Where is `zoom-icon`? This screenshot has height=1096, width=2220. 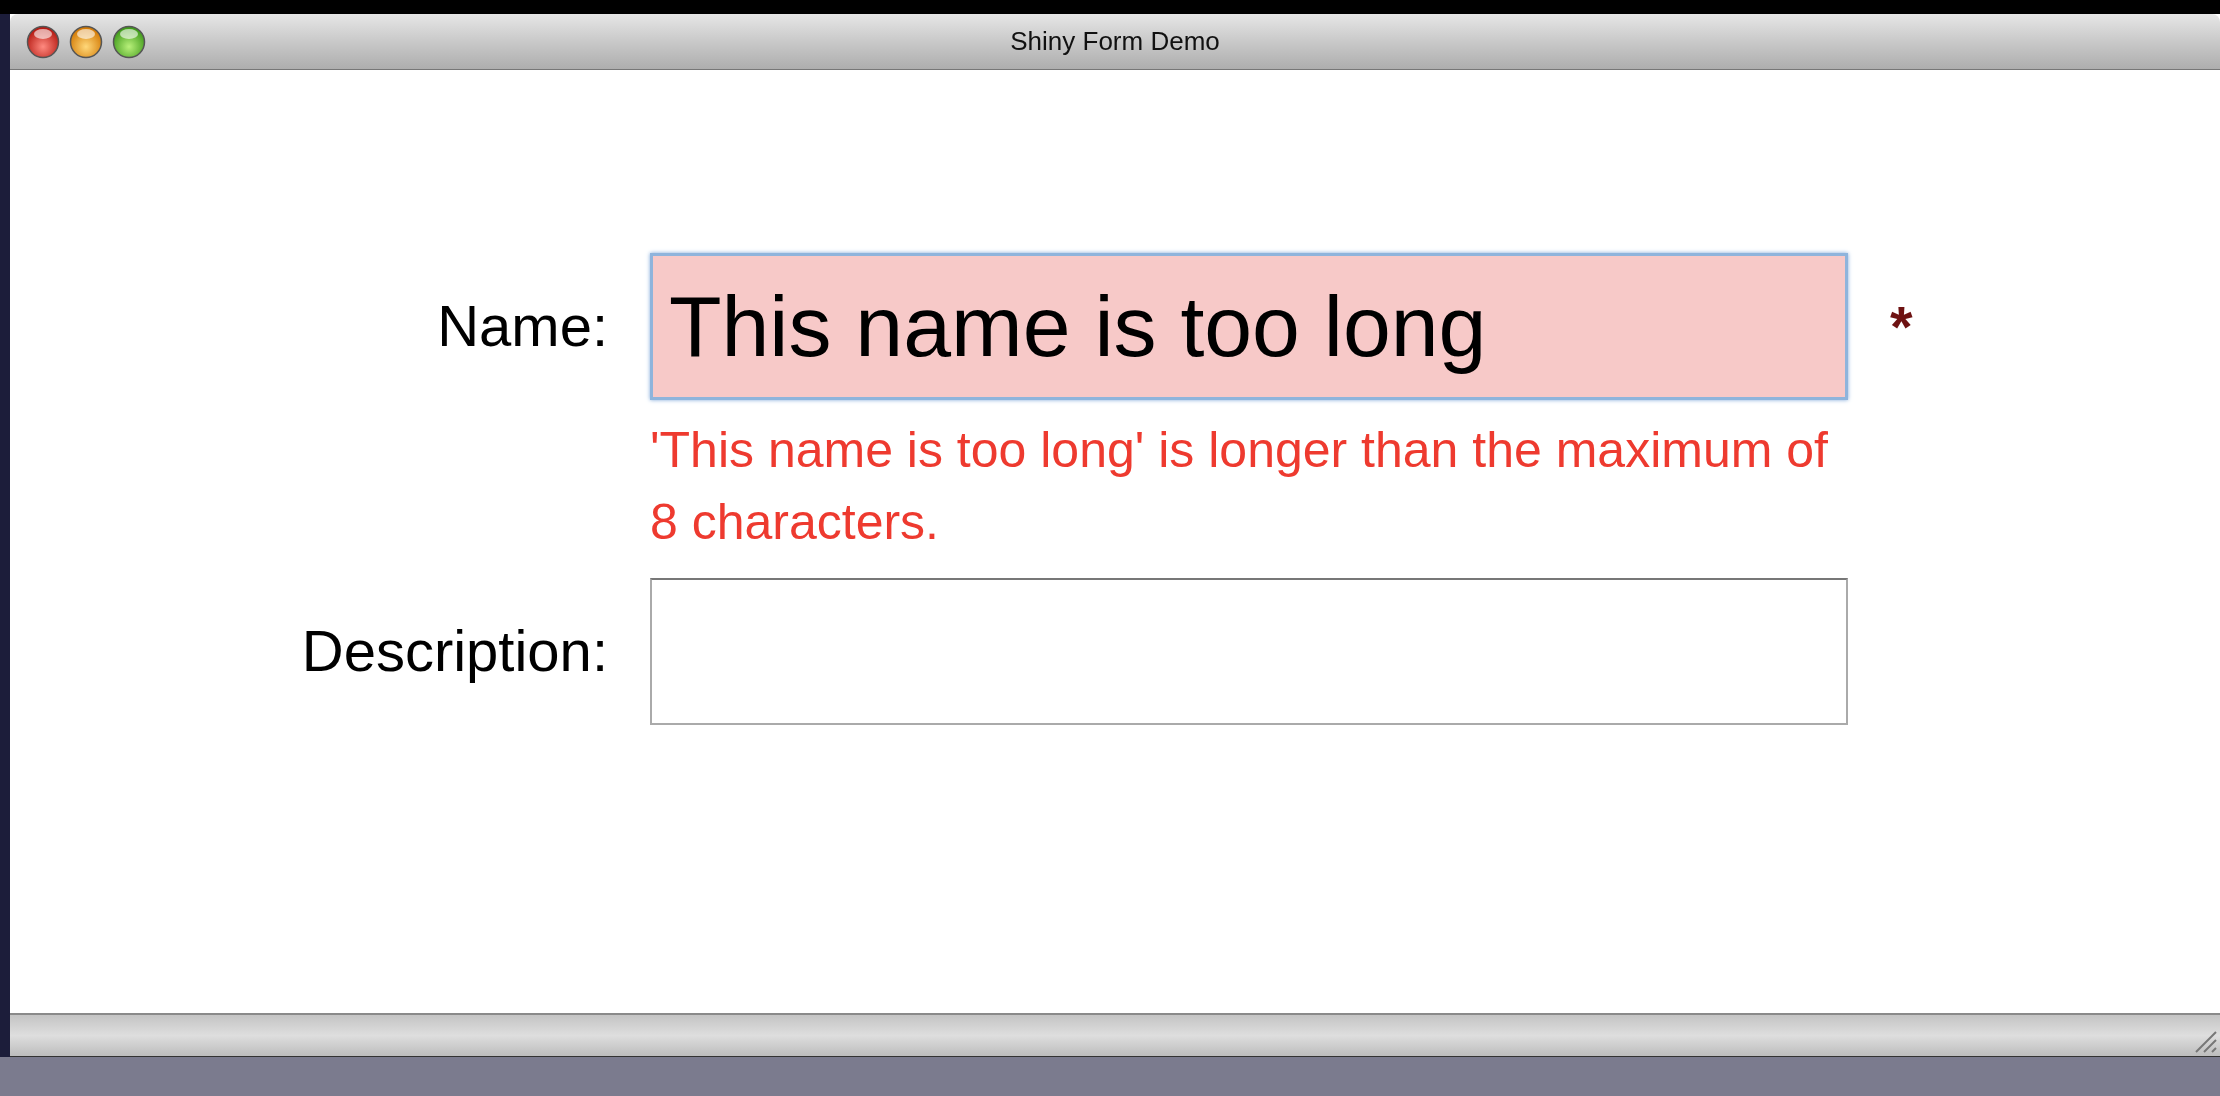
zoom-icon is located at coordinates (129, 42).